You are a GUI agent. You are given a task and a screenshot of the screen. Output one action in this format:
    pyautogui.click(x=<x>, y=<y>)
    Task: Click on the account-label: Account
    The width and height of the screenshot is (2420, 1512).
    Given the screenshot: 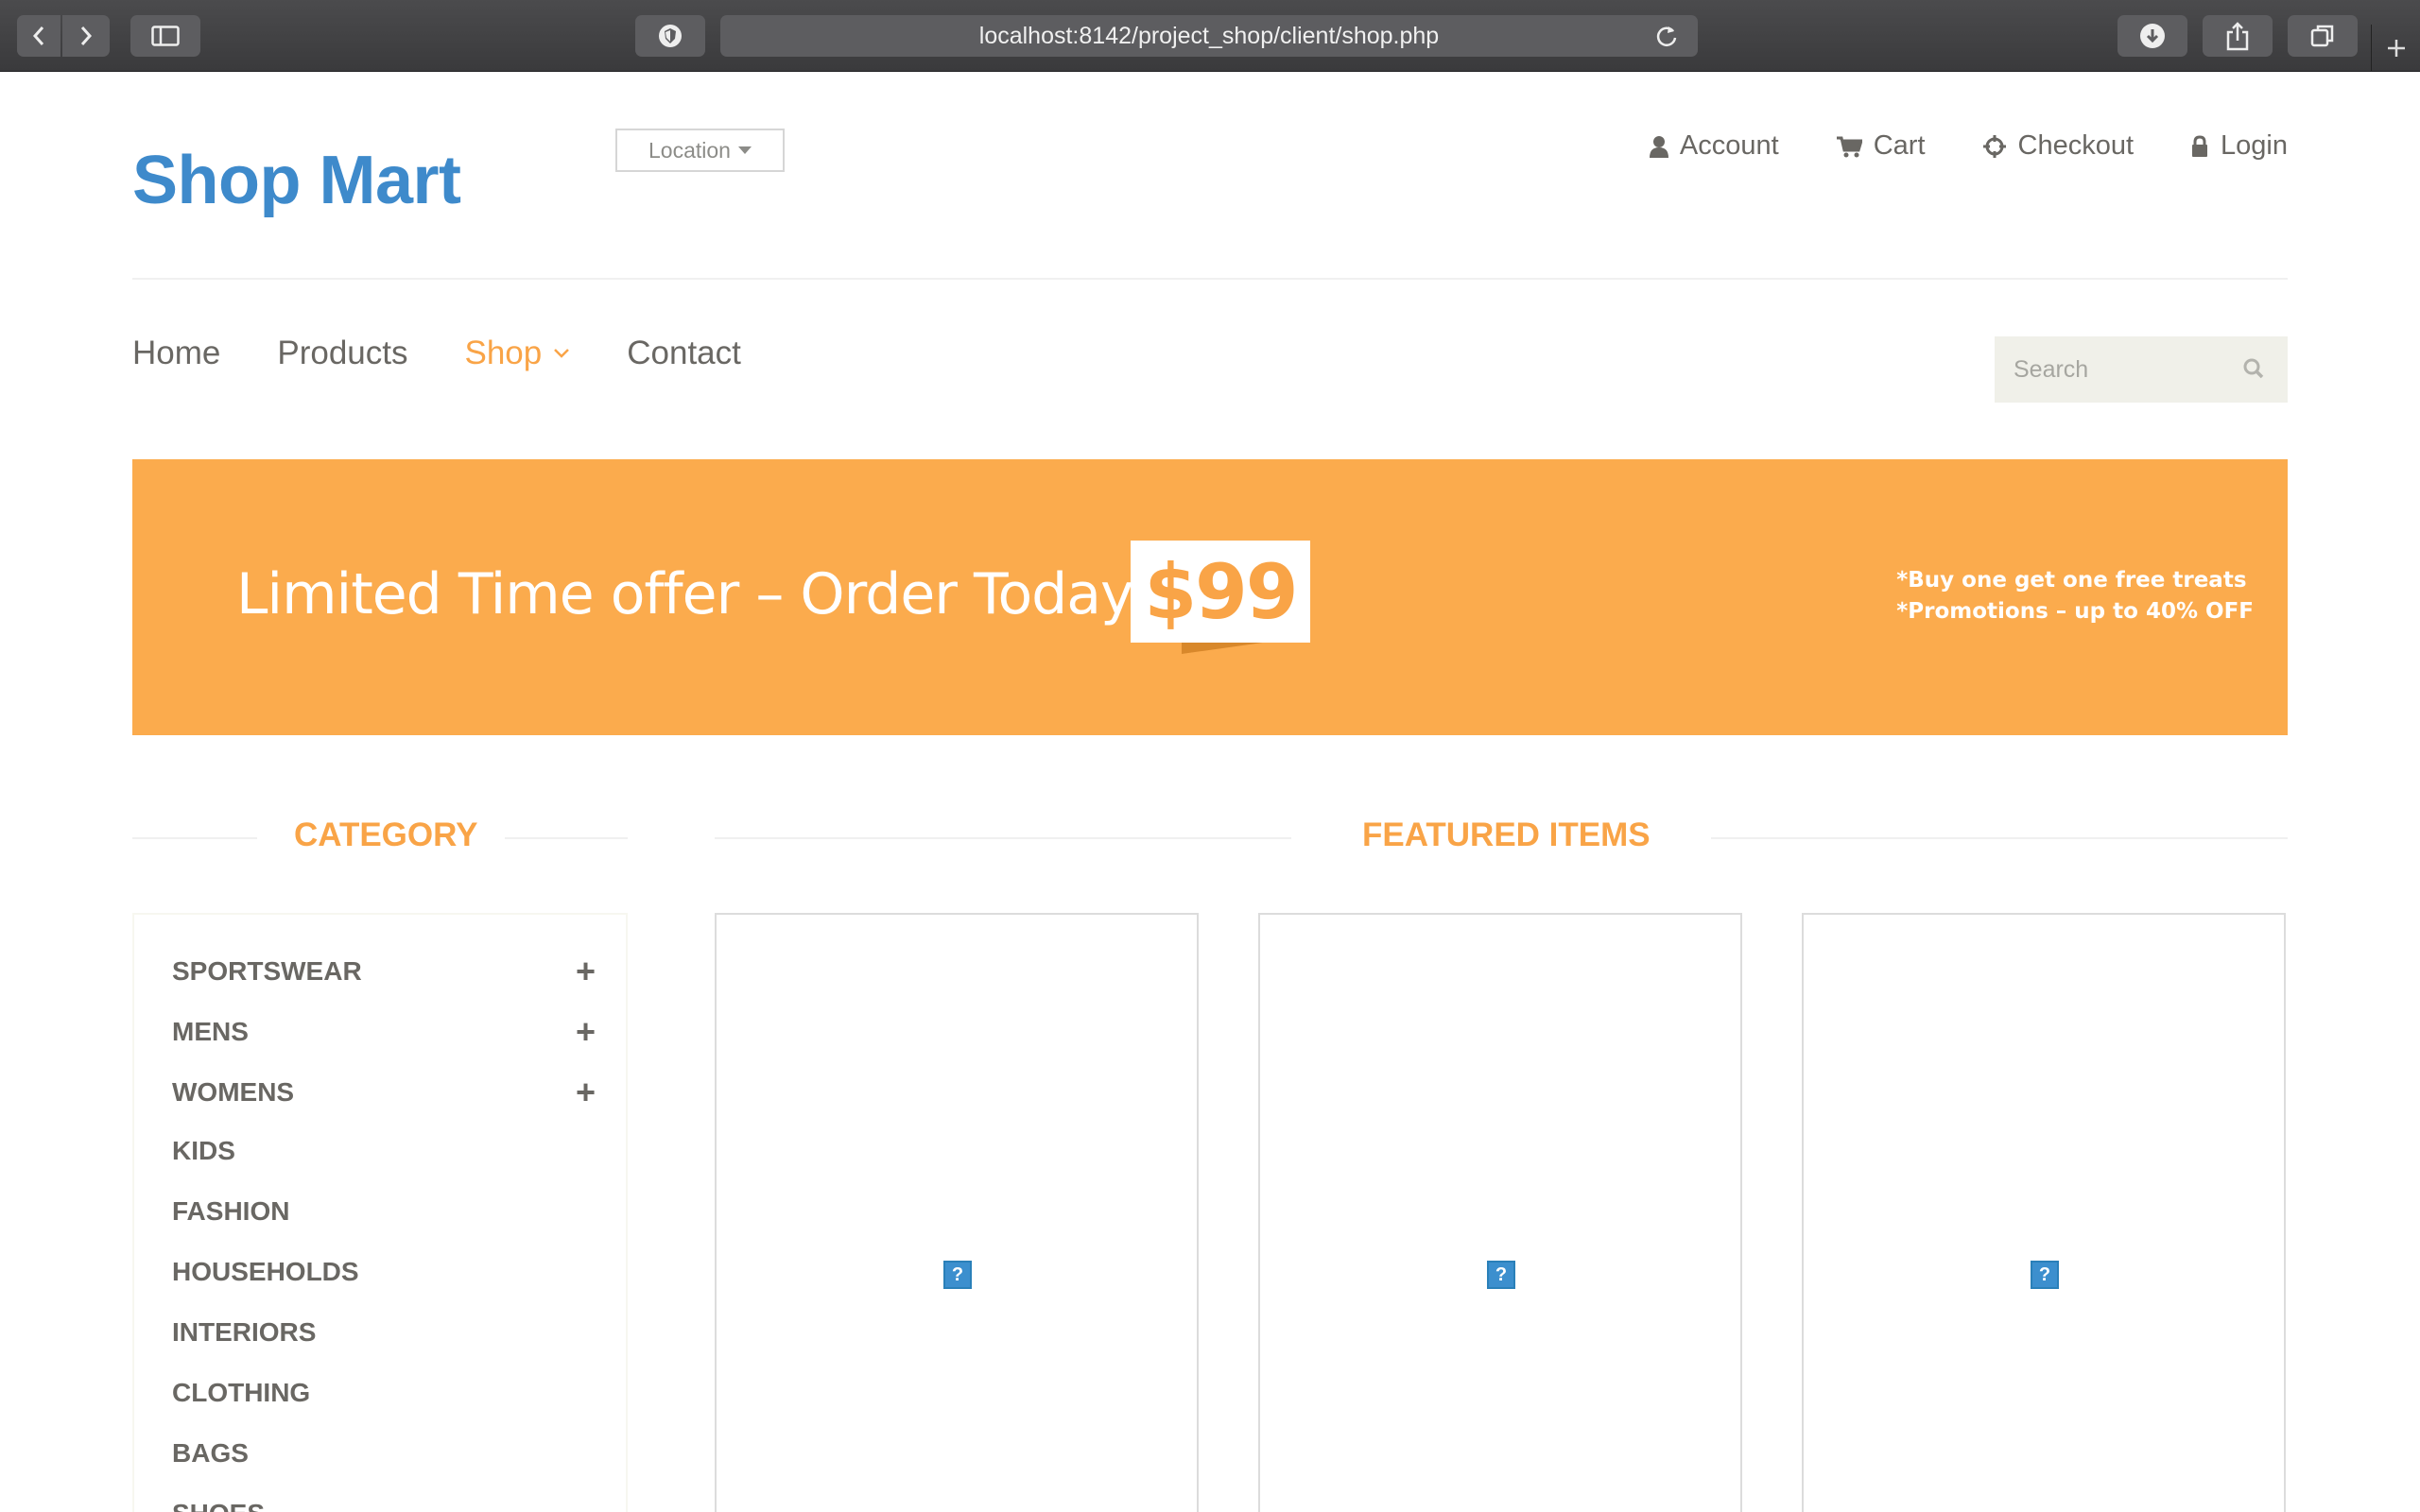 What is the action you would take?
    pyautogui.click(x=1729, y=145)
    